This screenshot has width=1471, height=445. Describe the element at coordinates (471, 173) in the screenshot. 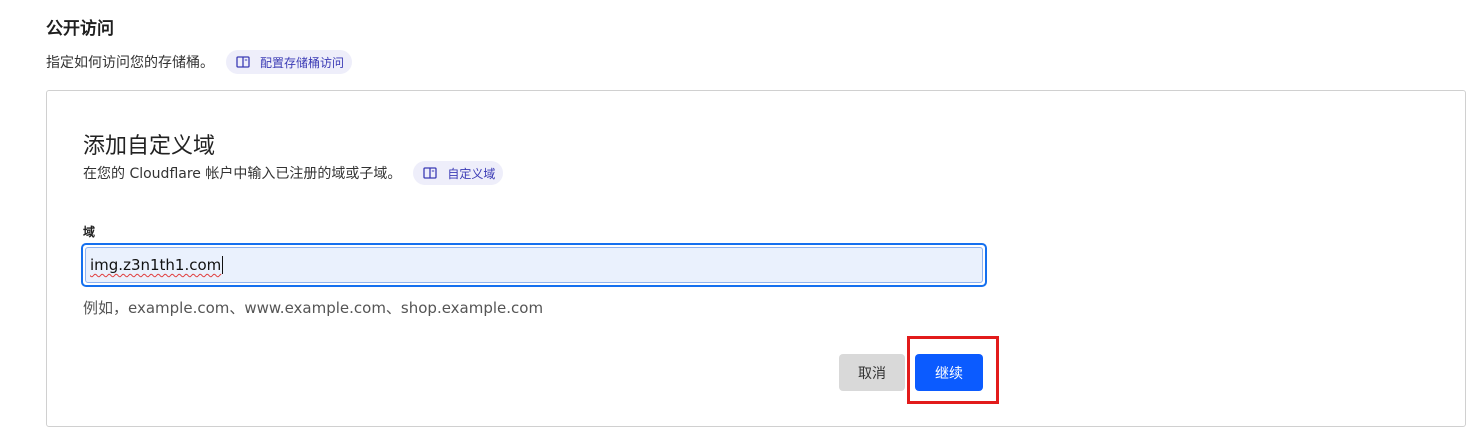

I see `custom-domain-doc-label: 自定义域` at that location.